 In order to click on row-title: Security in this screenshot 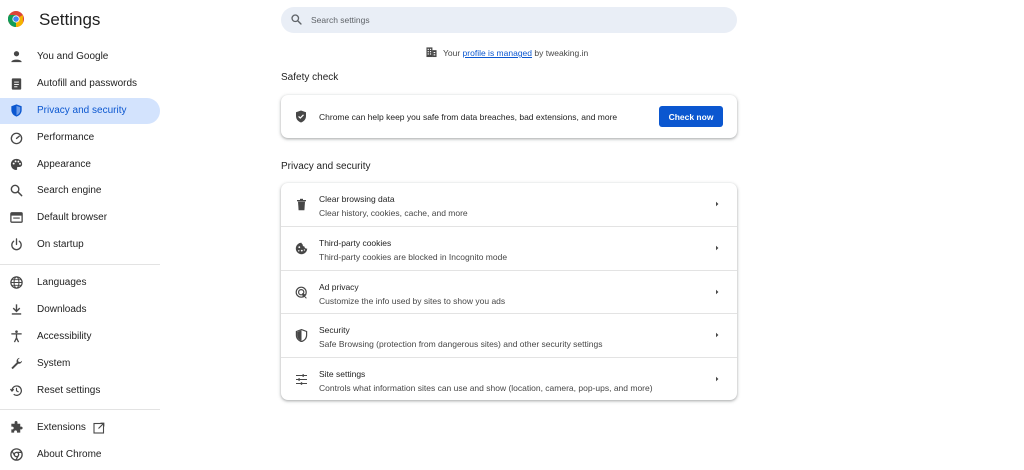, I will do `click(334, 330)`.